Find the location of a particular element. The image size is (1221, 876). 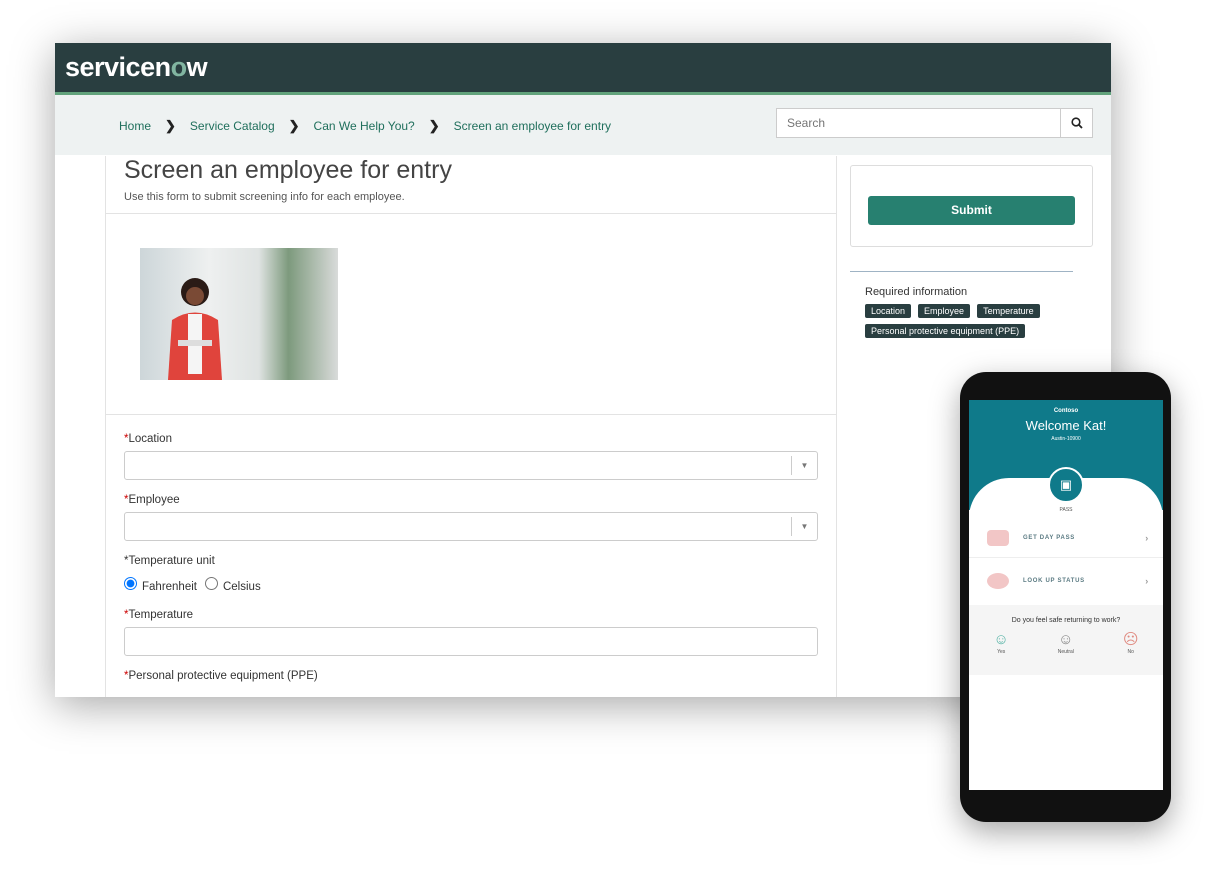

get-day-pass-row: GET DAY PASS › is located at coordinates (1066, 538).